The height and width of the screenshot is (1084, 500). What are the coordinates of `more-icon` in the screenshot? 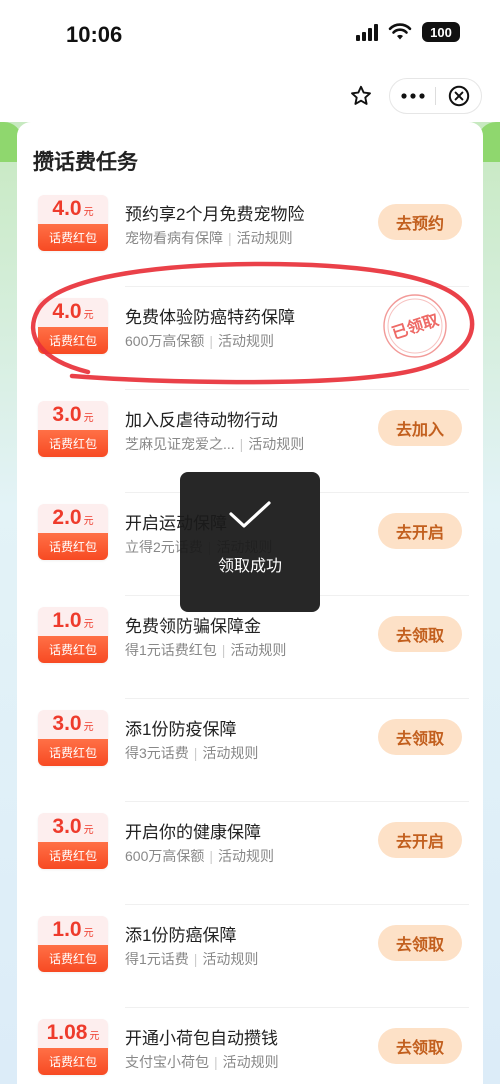 It's located at (412, 96).